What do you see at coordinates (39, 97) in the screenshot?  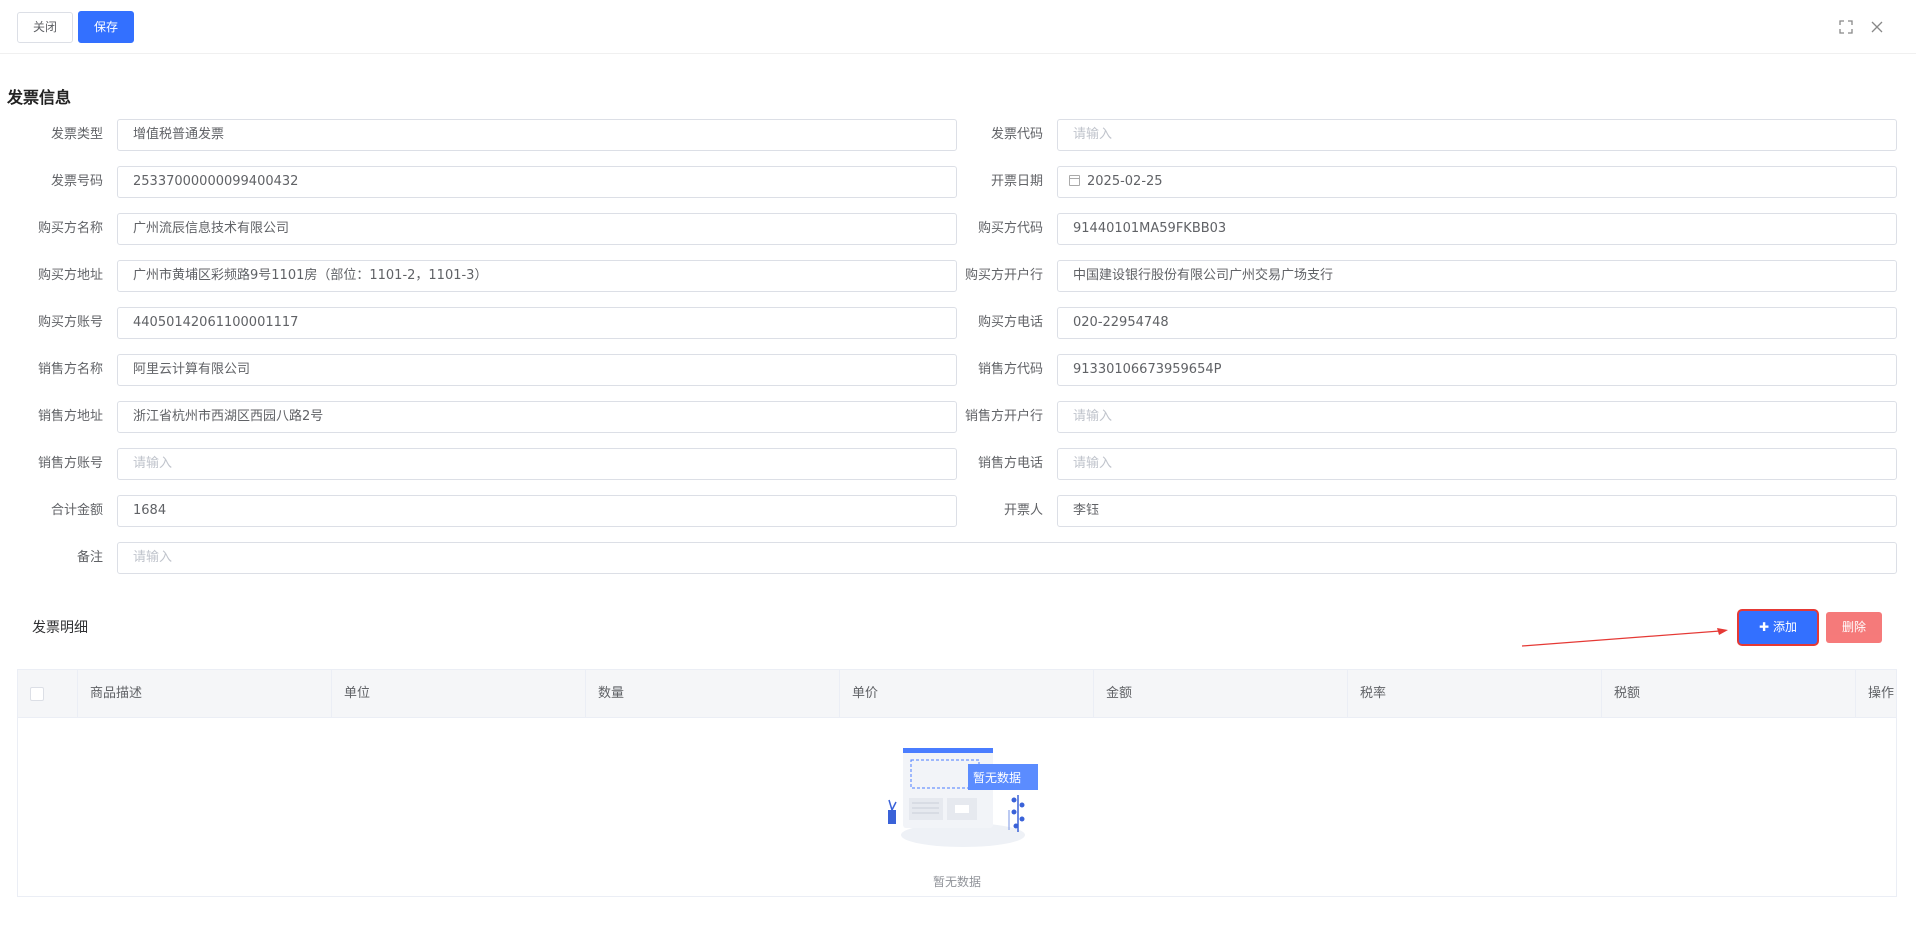 I see `section-title: 发票信息` at bounding box center [39, 97].